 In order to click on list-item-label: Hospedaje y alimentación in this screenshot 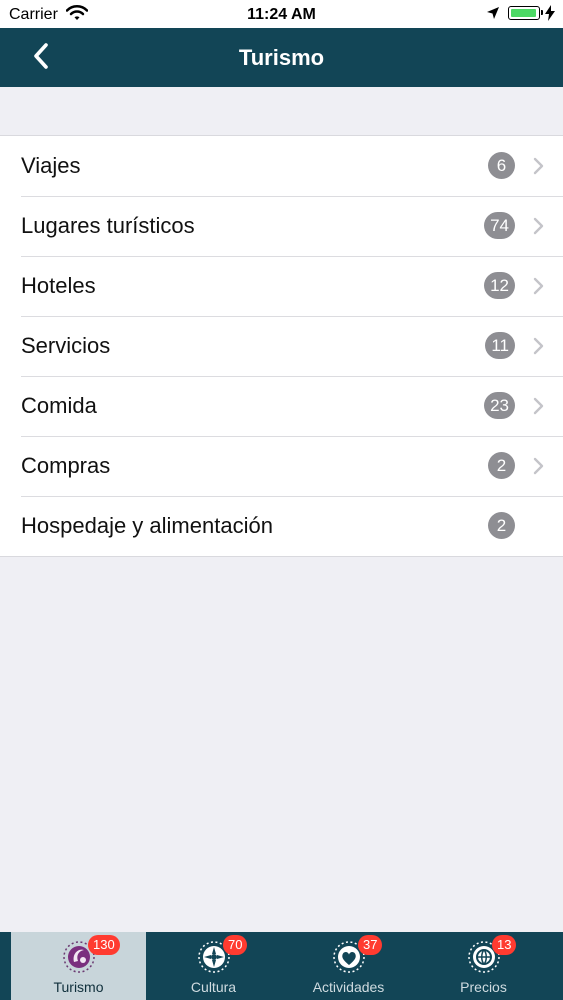, I will do `click(147, 525)`.